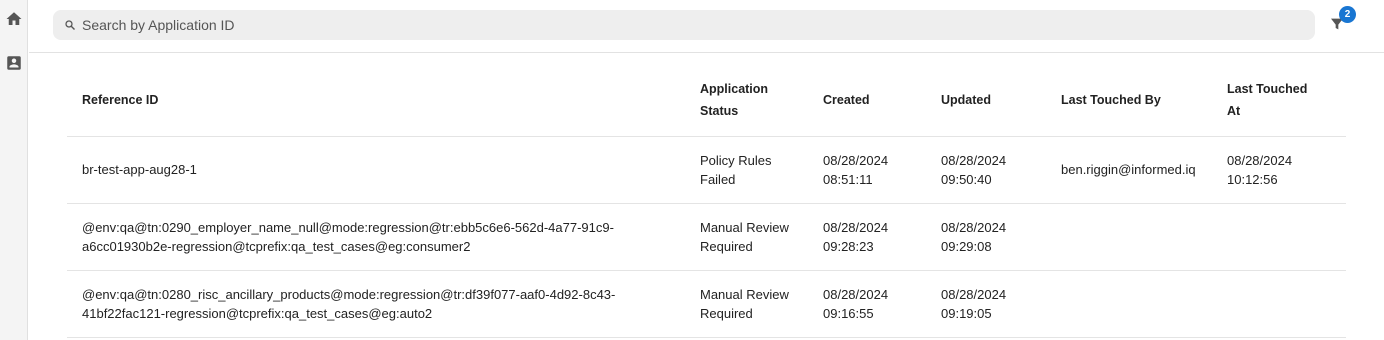 This screenshot has width=1384, height=340. Describe the element at coordinates (383, 101) in the screenshot. I see `column-header-reference-id: Reference ID` at that location.